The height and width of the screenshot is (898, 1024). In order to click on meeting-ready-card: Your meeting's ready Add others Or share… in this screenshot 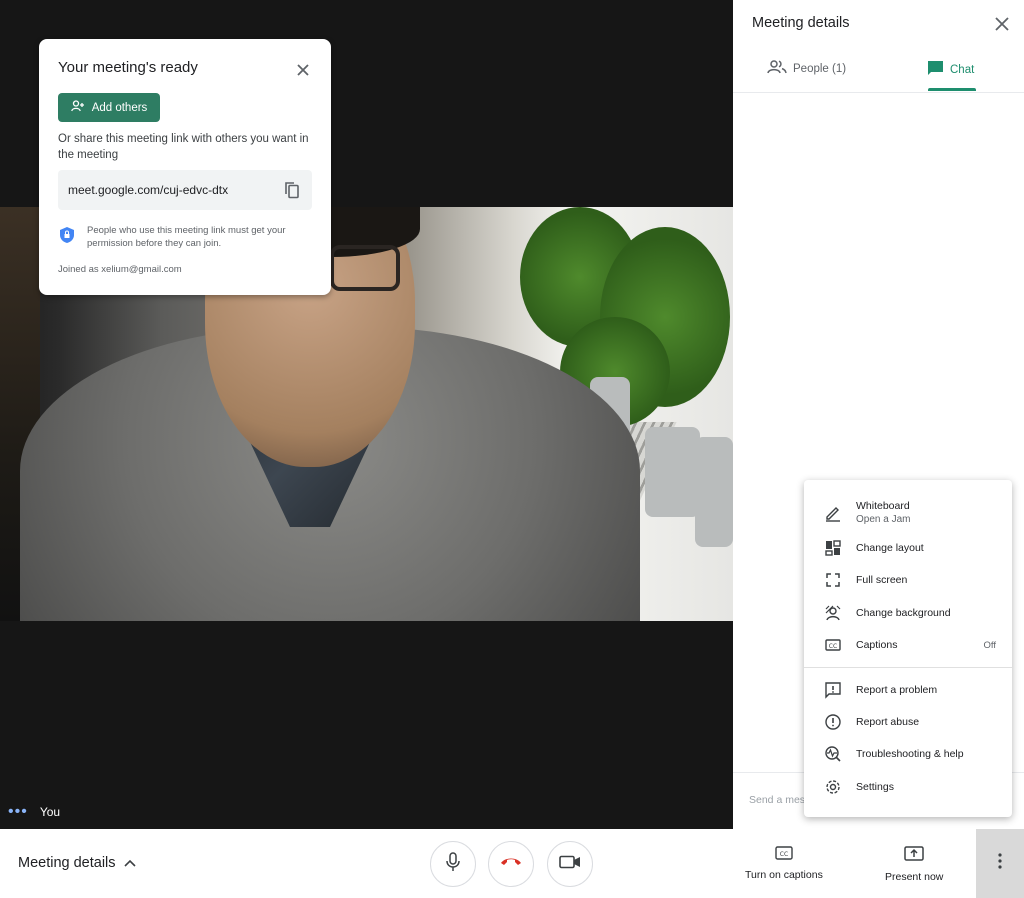, I will do `click(185, 167)`.